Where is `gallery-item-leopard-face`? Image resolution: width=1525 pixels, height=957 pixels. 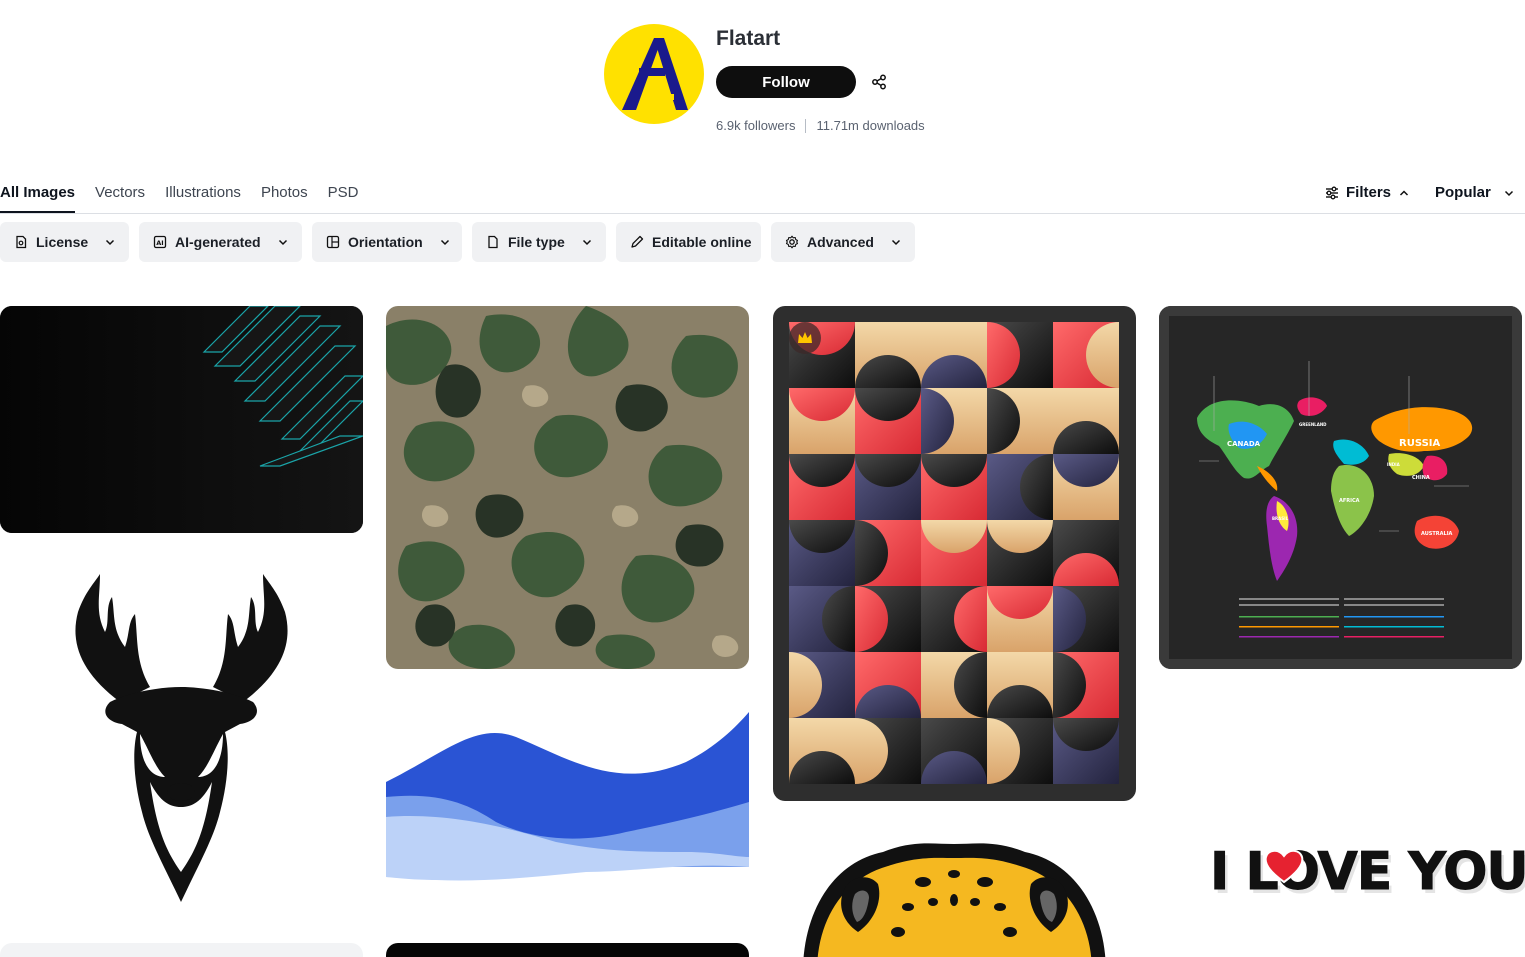 gallery-item-leopard-face is located at coordinates (954, 889).